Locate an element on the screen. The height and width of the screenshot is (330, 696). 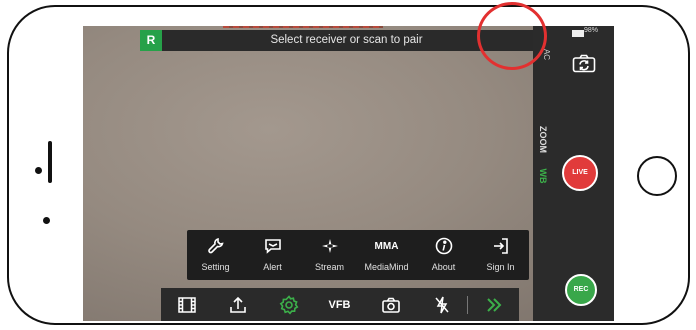
camera-switch-icon is located at coordinates (584, 63).